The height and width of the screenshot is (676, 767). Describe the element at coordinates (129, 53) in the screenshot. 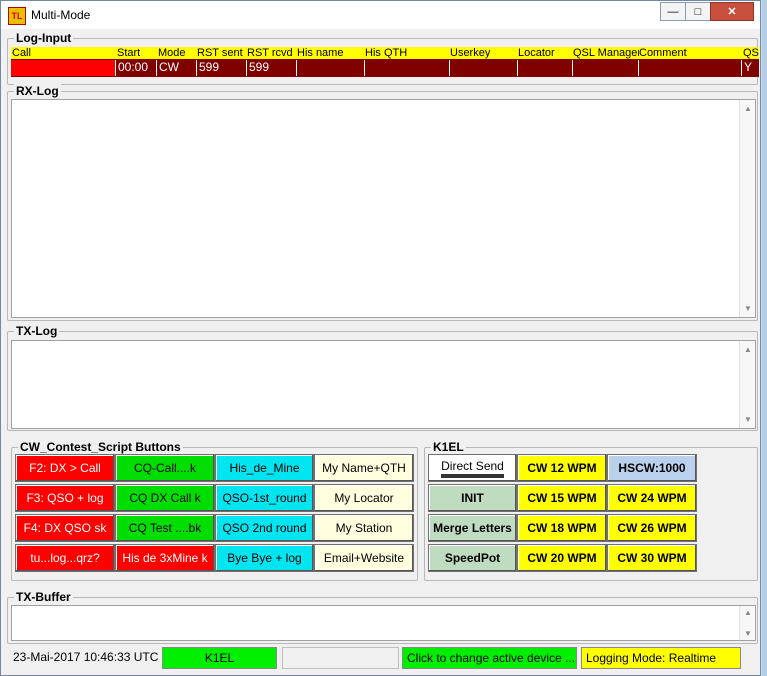

I see `col-start: Start` at that location.